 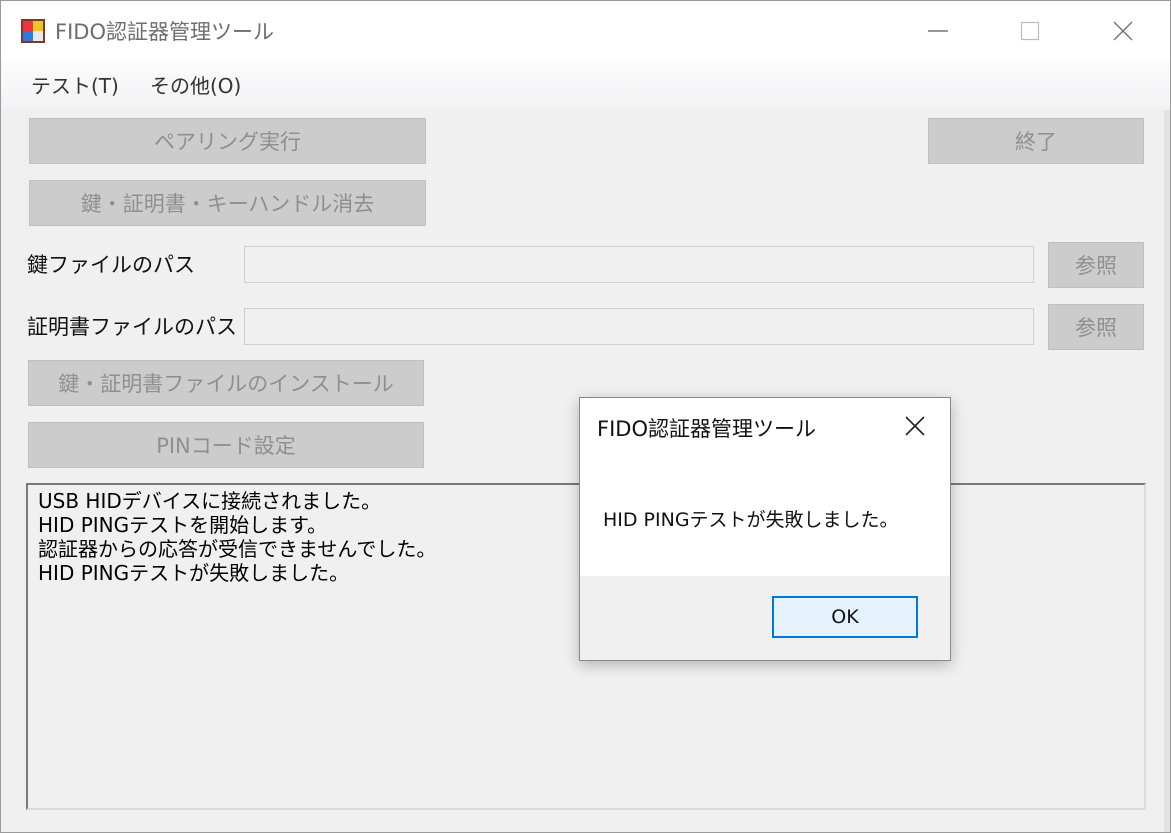 What do you see at coordinates (227, 141) in the screenshot?
I see `pairing-button: ペアリング実行` at bounding box center [227, 141].